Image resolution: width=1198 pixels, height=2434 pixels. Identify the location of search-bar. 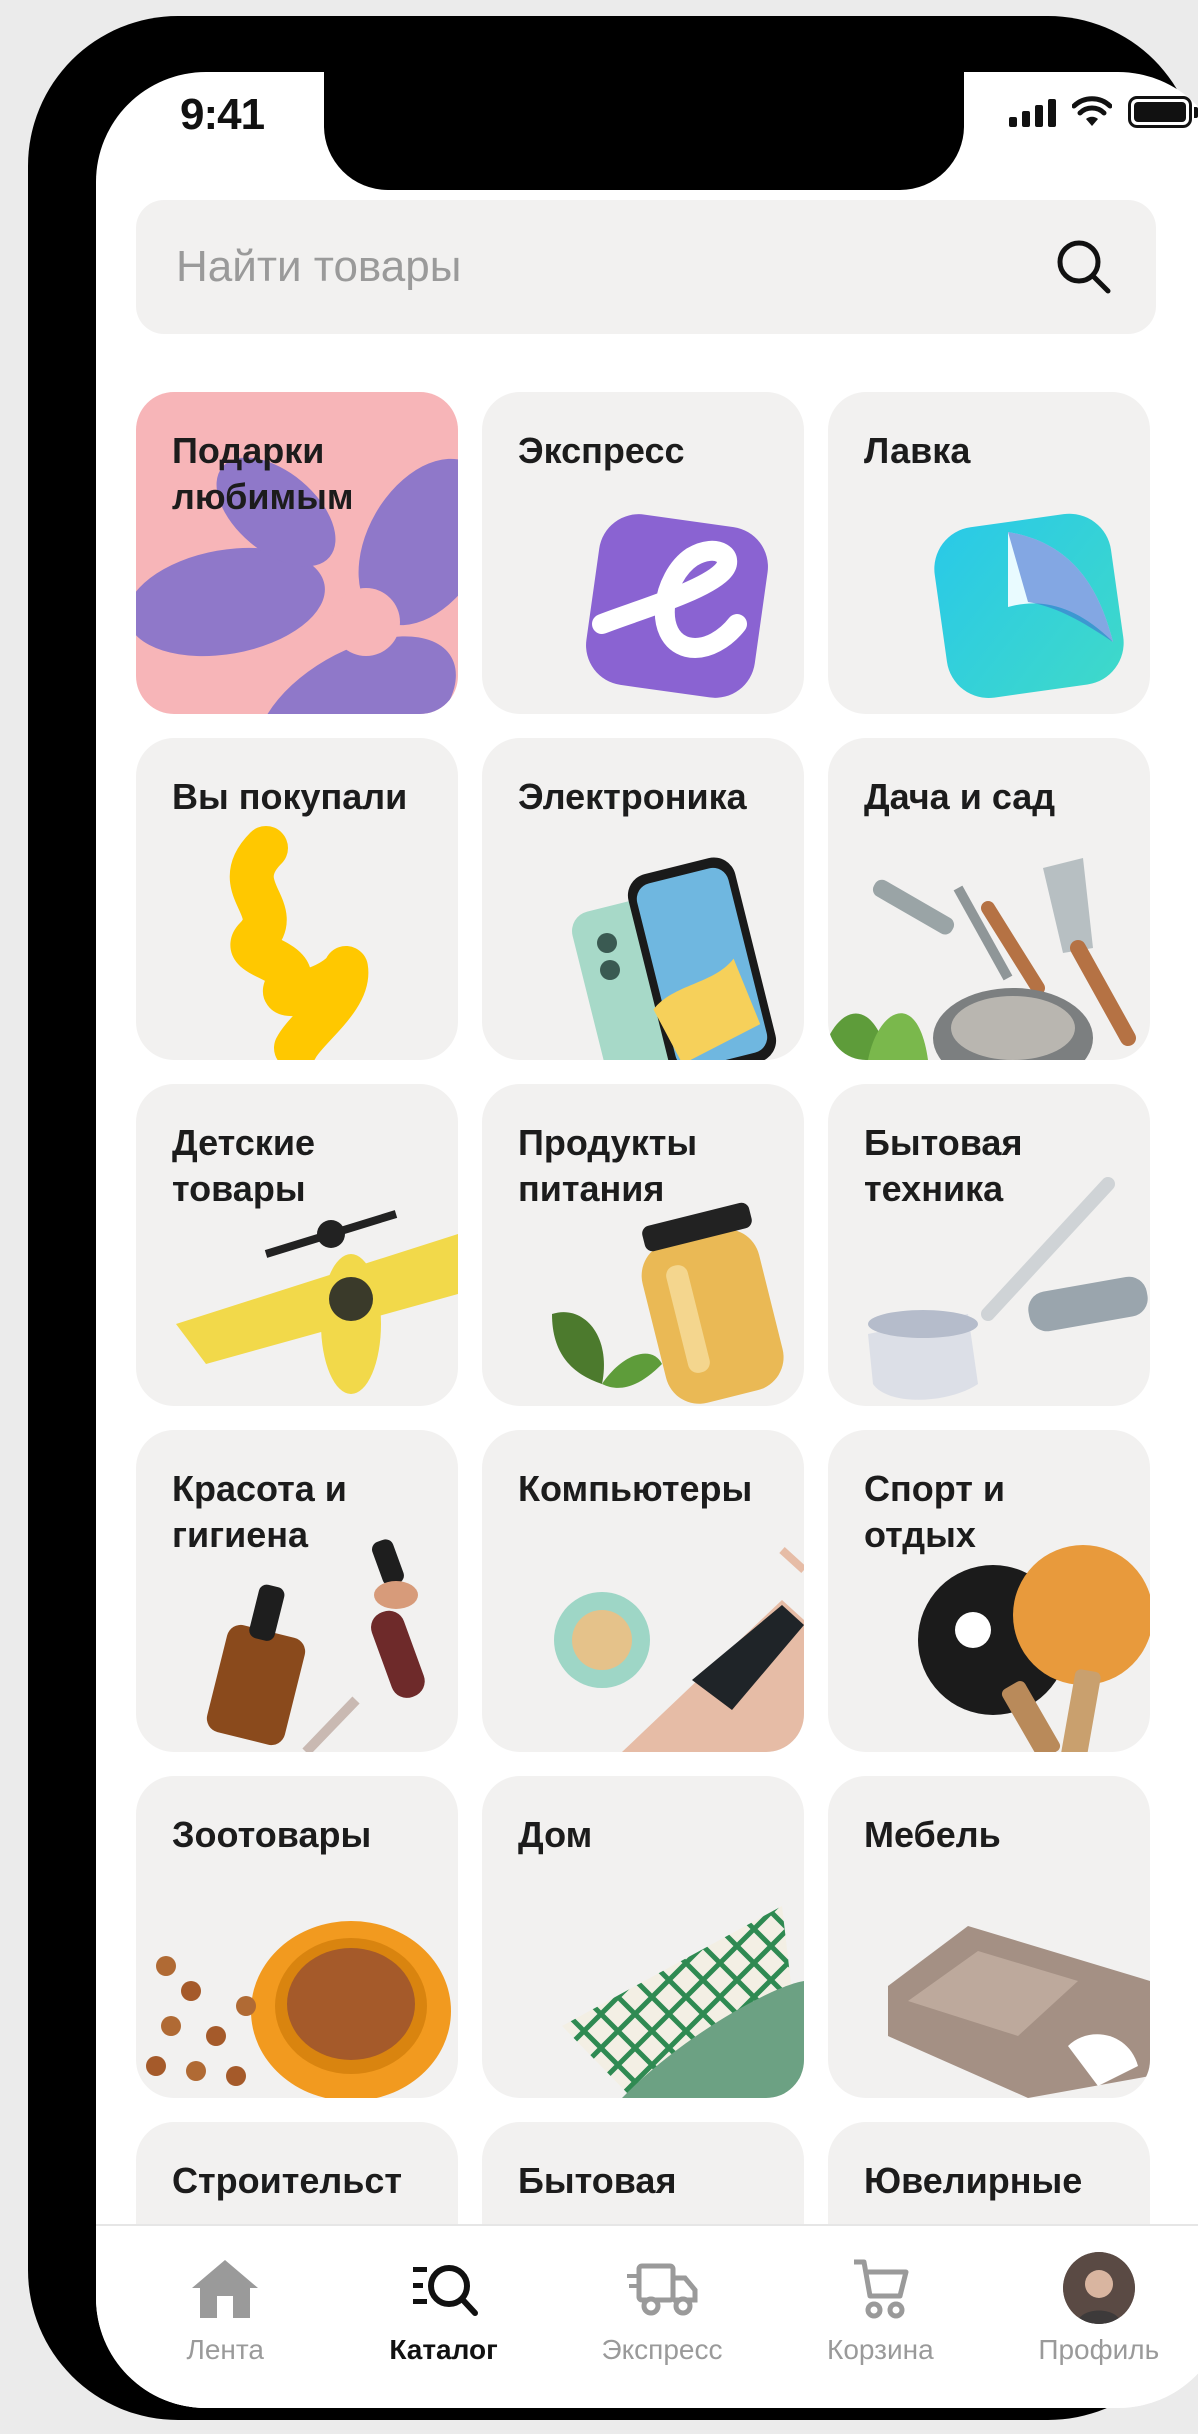
(646, 267).